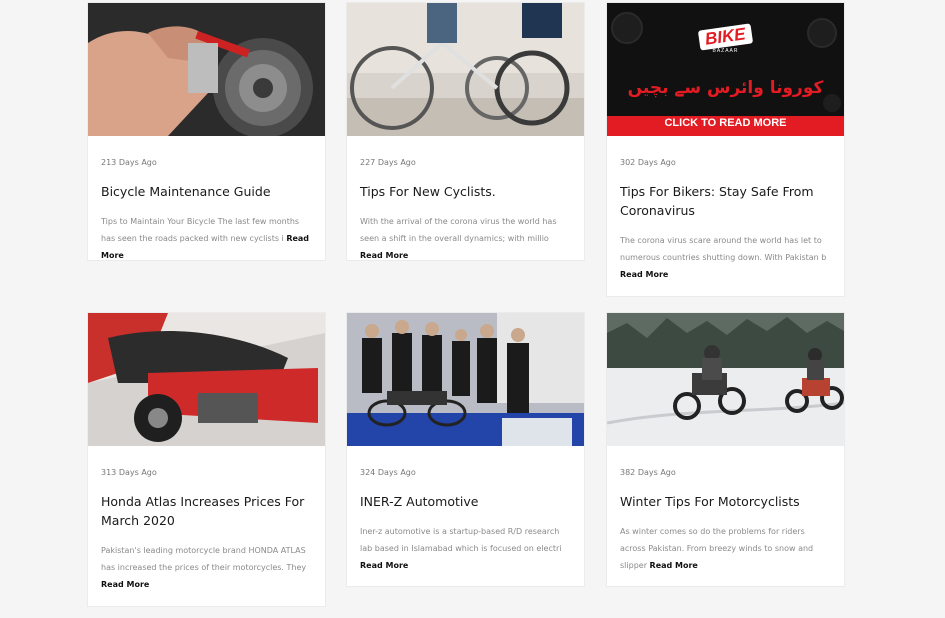  I want to click on post-date: 313 Days Ago, so click(129, 472).